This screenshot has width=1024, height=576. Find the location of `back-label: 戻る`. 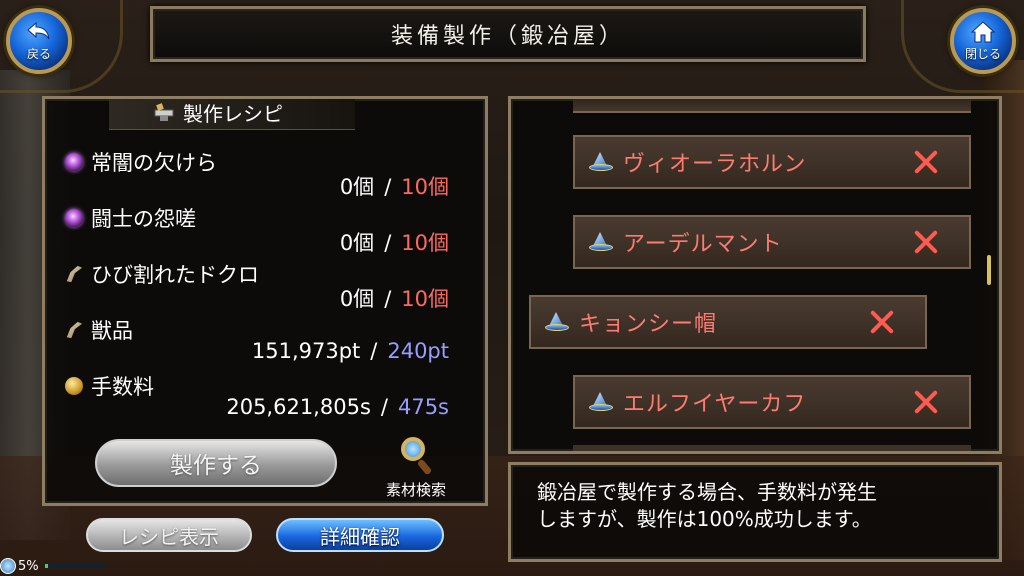

back-label: 戻る is located at coordinates (38, 53).